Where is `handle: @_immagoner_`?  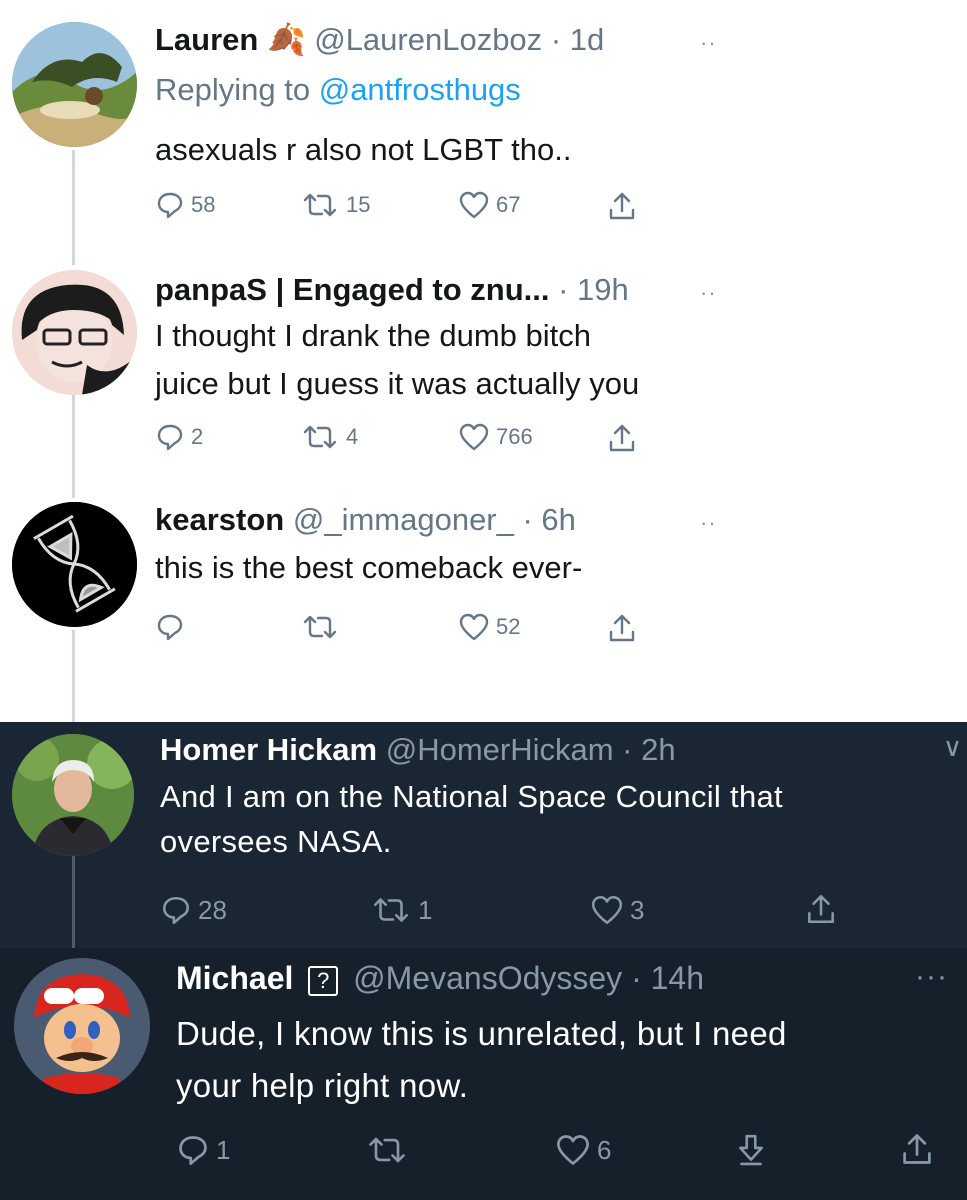
handle: @_immagoner_ is located at coordinates (403, 519).